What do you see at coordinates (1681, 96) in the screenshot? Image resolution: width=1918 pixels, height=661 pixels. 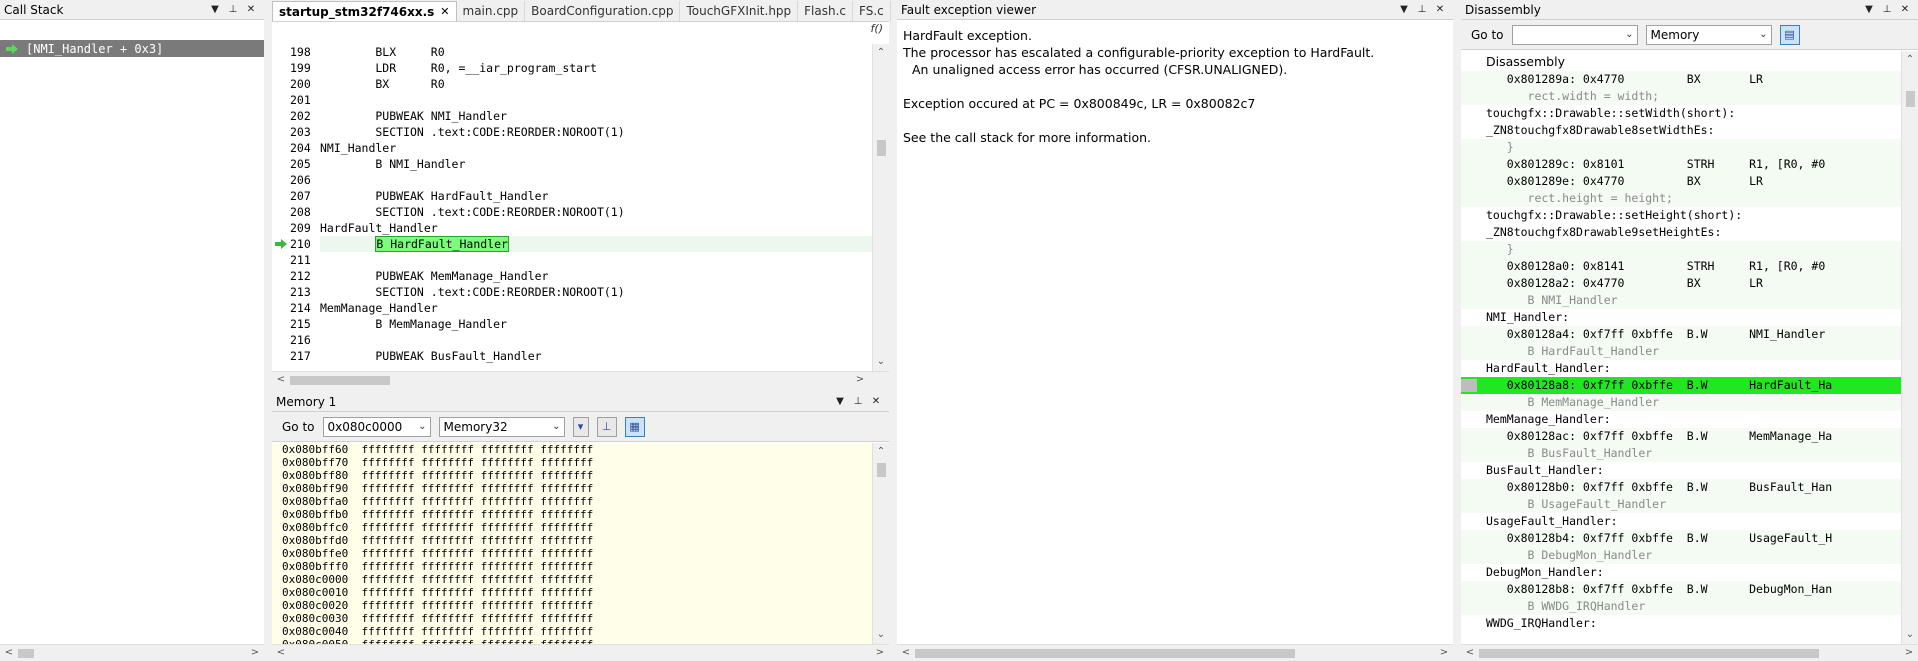 I see `source-line-row: rect.width = width;` at bounding box center [1681, 96].